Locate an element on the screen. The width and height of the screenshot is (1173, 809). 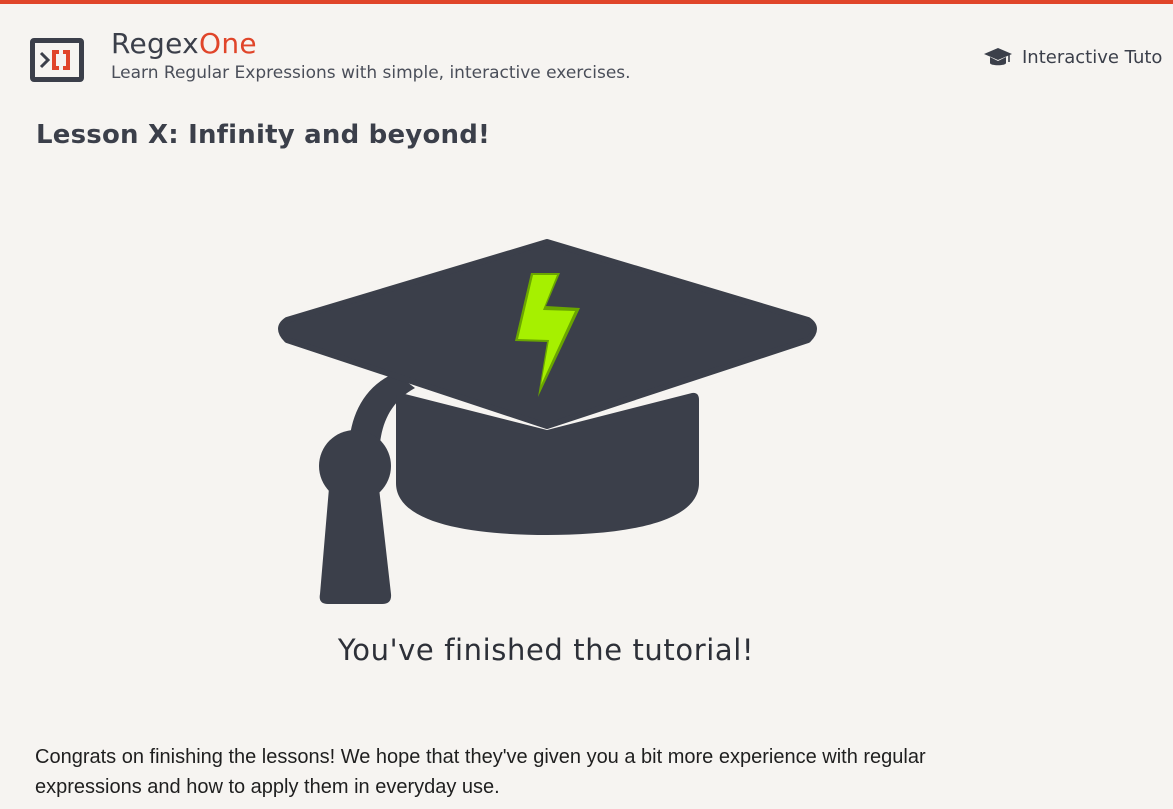
brand-name-one: One is located at coordinates (228, 43).